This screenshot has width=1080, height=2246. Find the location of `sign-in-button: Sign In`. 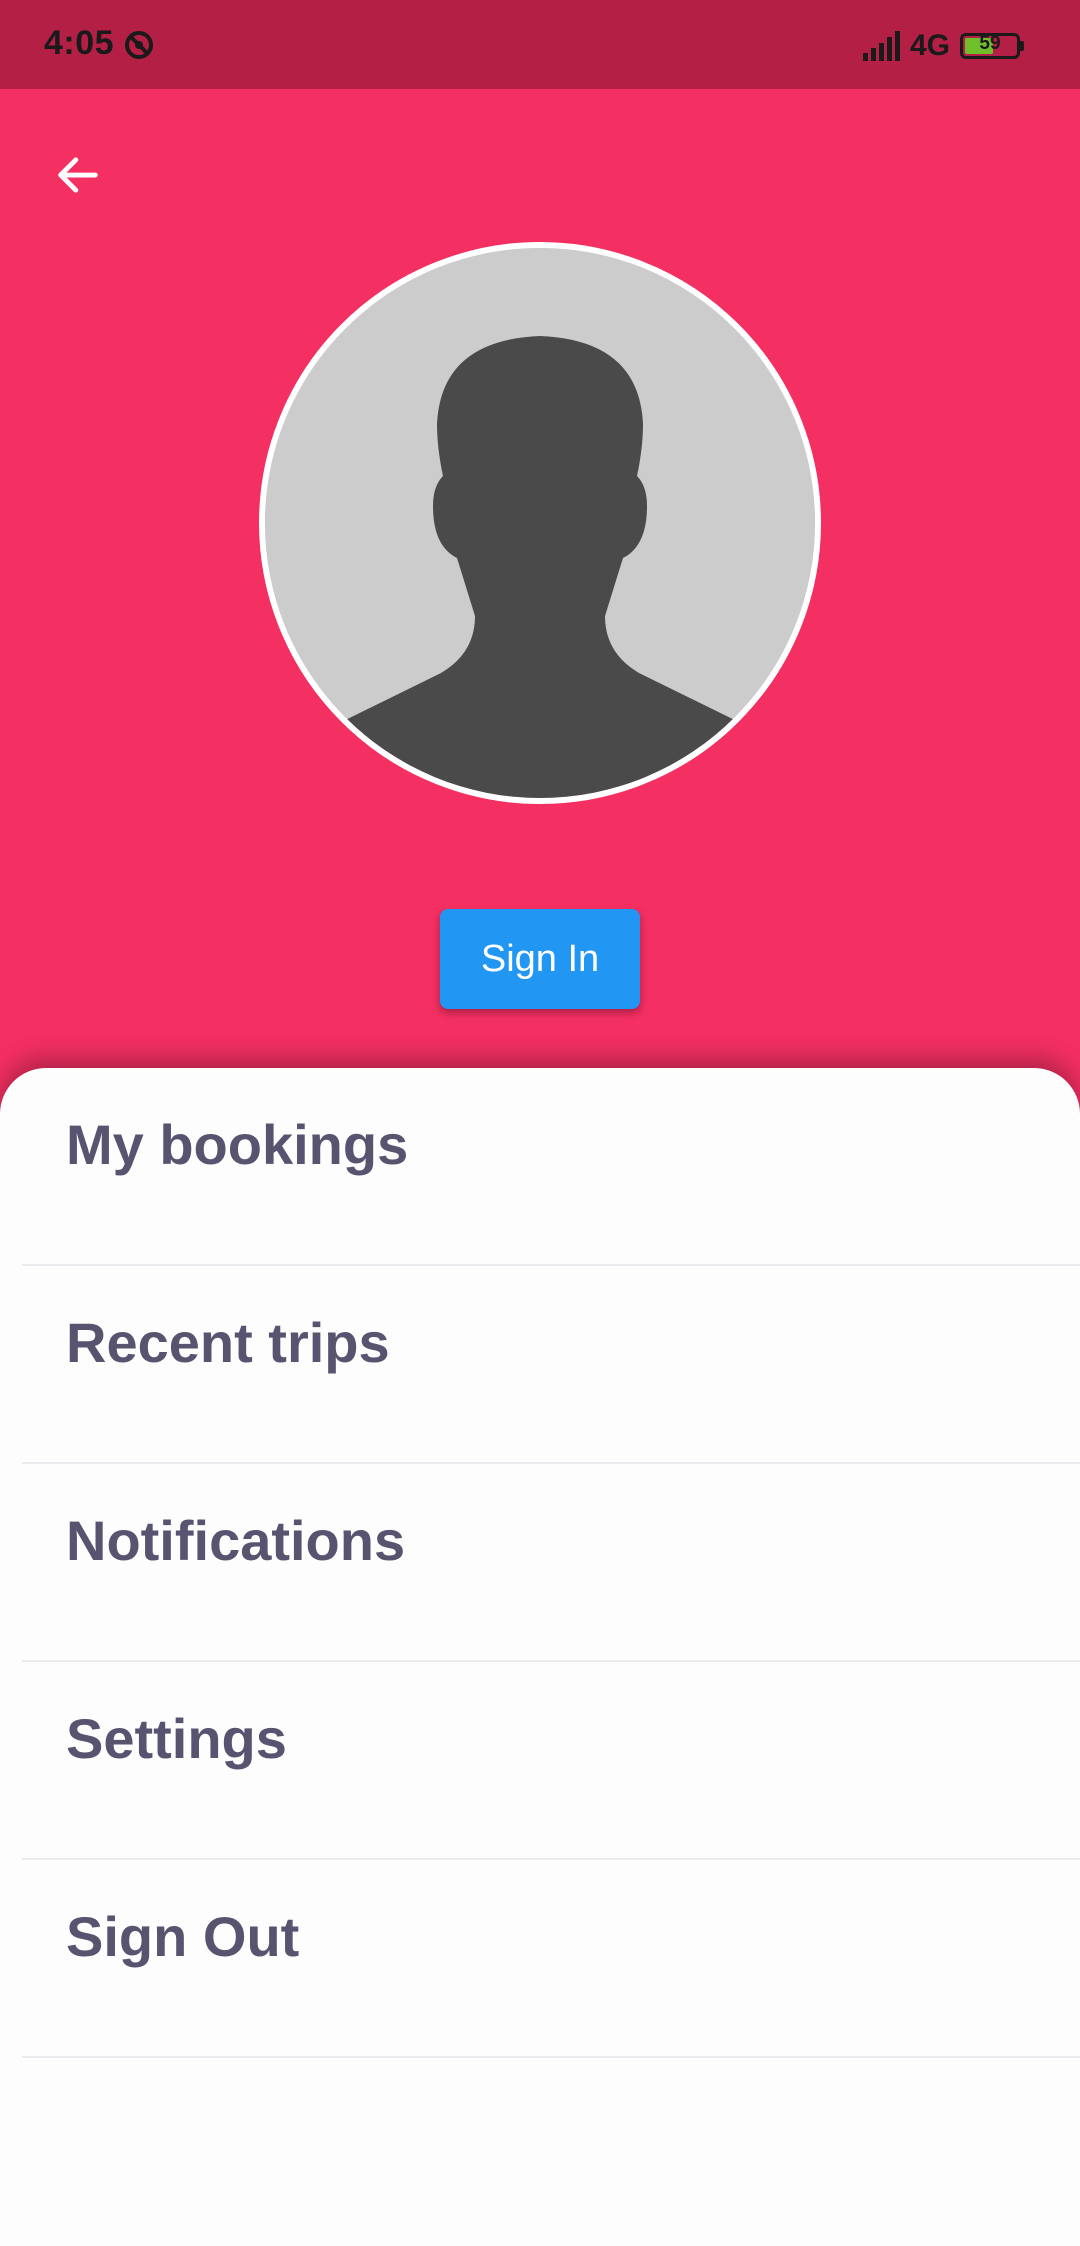

sign-in-button: Sign In is located at coordinates (540, 959).